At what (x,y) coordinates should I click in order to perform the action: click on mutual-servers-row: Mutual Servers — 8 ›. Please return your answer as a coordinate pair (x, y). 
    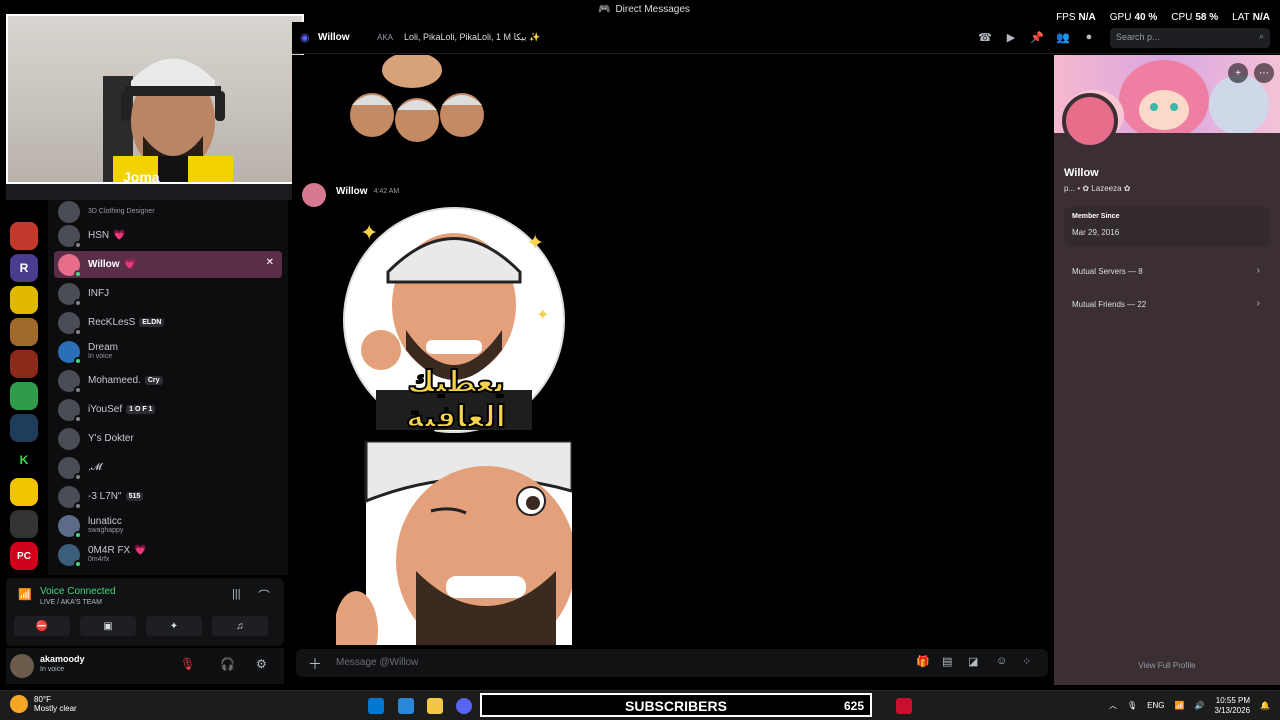
    Looking at the image, I should click on (1167, 272).